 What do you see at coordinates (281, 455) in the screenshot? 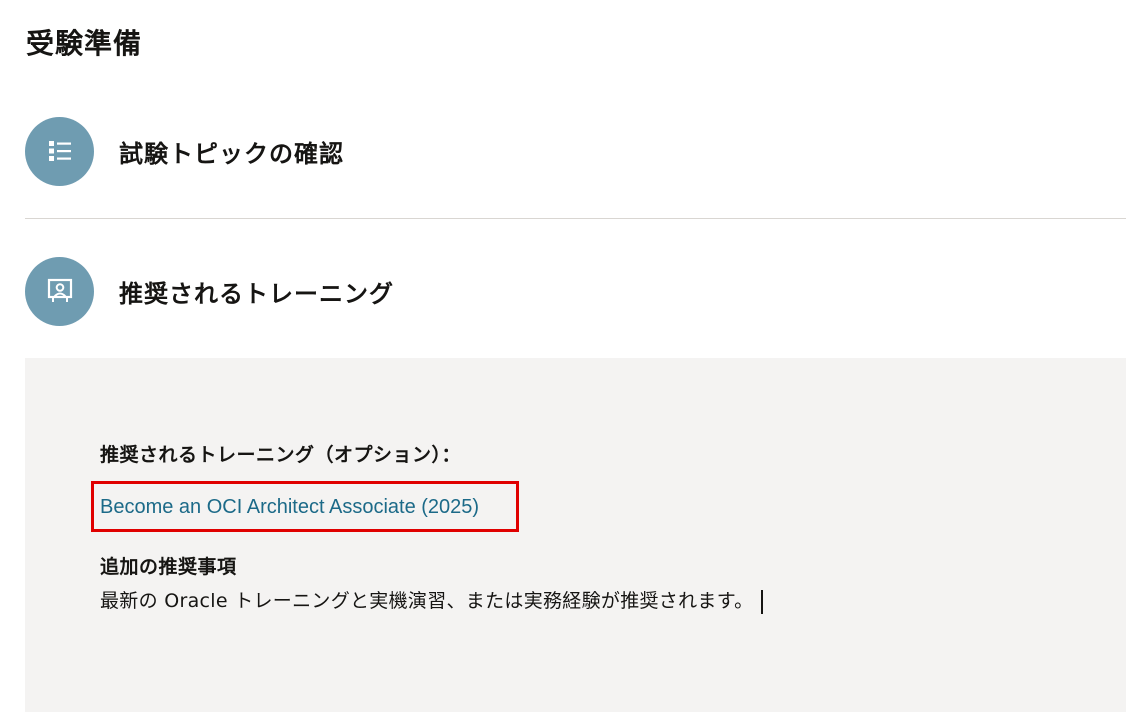
I see `training-panel-heading: 推奨されるトレーニング（オプション）：` at bounding box center [281, 455].